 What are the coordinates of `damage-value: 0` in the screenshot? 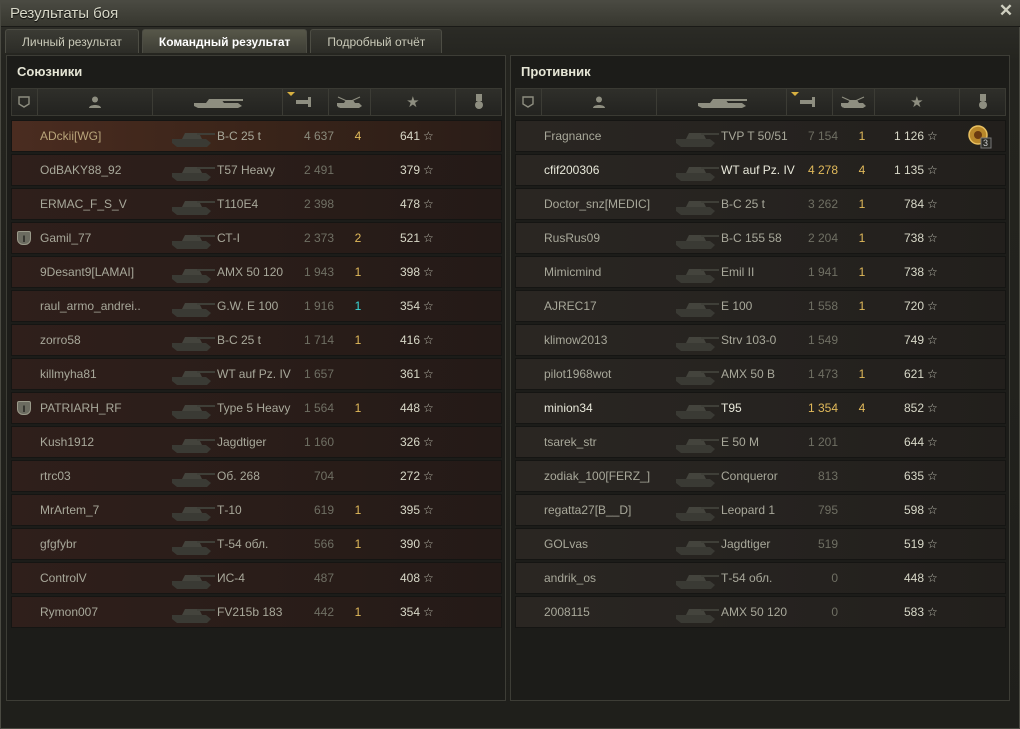 It's located at (834, 578).